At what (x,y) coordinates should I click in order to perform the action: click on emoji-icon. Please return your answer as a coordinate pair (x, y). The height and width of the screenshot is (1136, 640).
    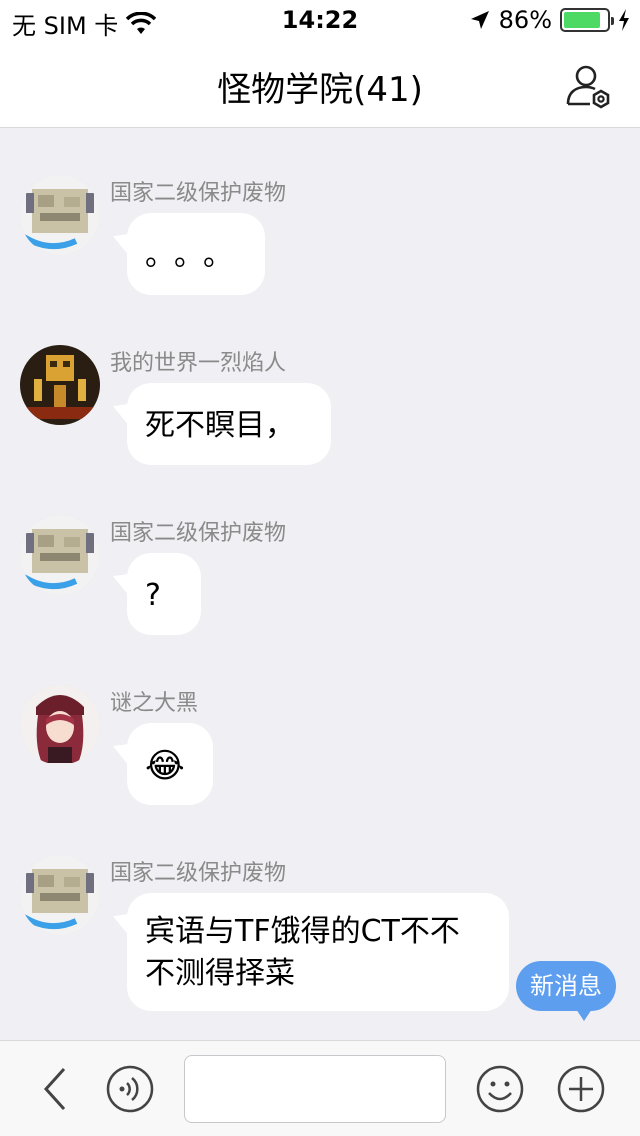
    Looking at the image, I should click on (500, 1089).